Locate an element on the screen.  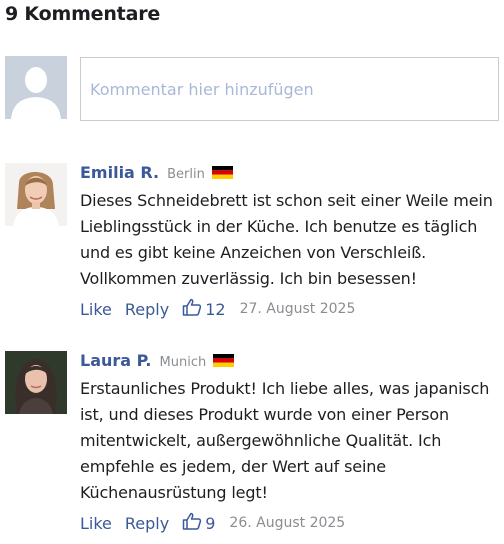
comment-date: 26. August 2025 is located at coordinates (287, 523).